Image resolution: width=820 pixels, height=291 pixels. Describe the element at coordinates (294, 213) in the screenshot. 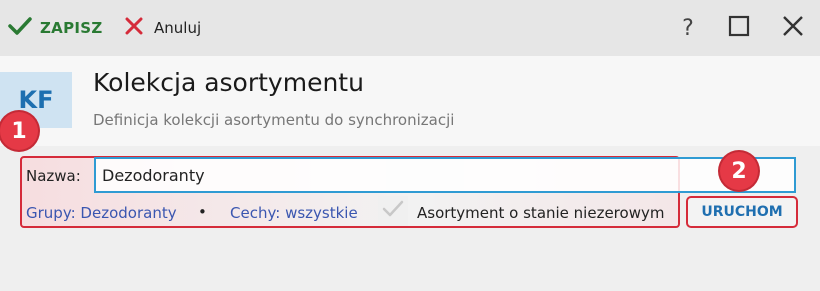

I see `features-link: Cechy: wszystkie` at that location.